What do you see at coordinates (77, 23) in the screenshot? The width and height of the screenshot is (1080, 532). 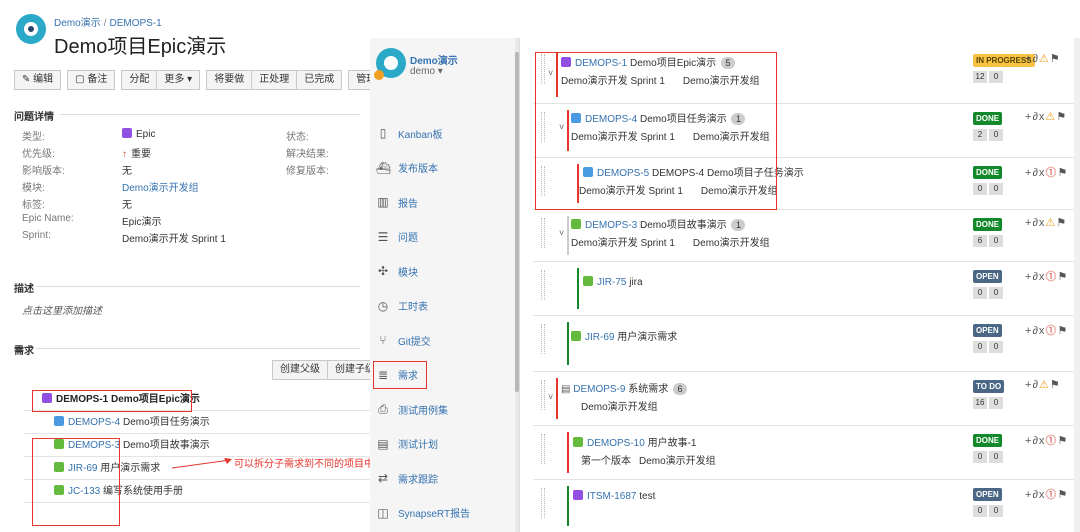 I see `breadcrumb-project-link: Demo演示` at bounding box center [77, 23].